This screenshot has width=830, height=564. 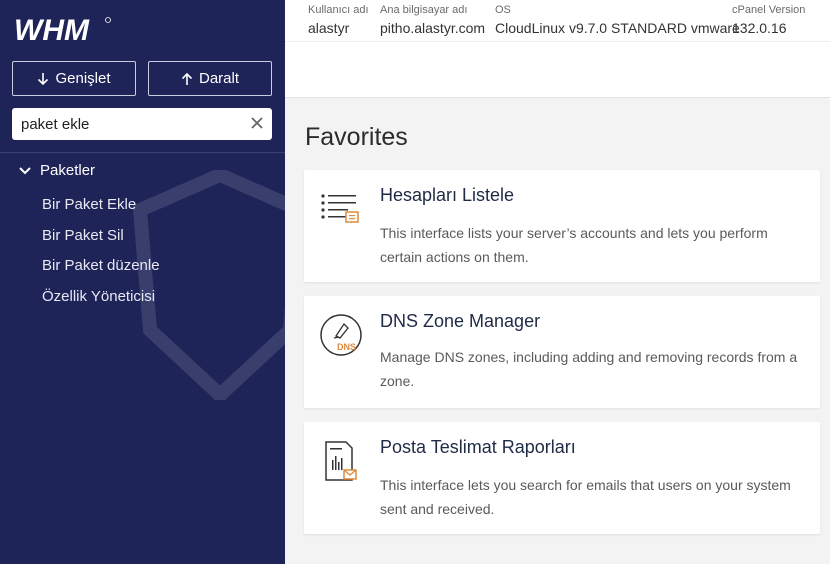 What do you see at coordinates (142, 78) in the screenshot?
I see `expand-collapse-row: Genişlet Daralt` at bounding box center [142, 78].